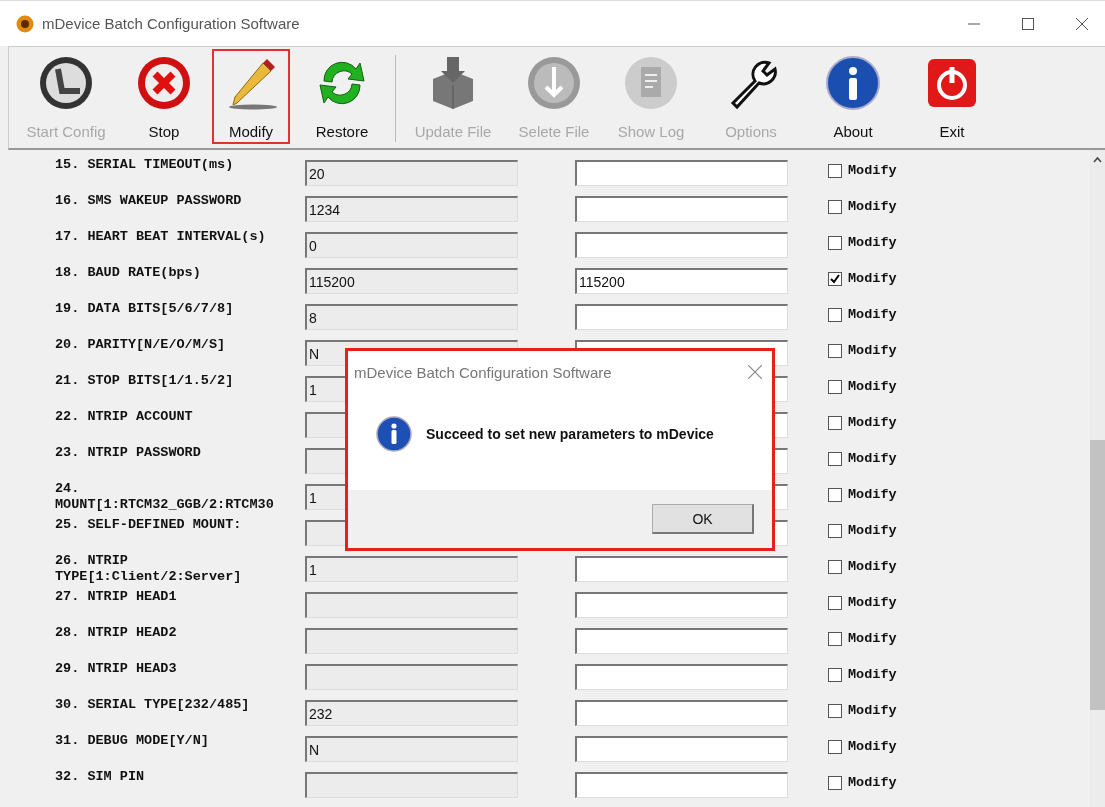  I want to click on current-value-field: 232, so click(411, 713).